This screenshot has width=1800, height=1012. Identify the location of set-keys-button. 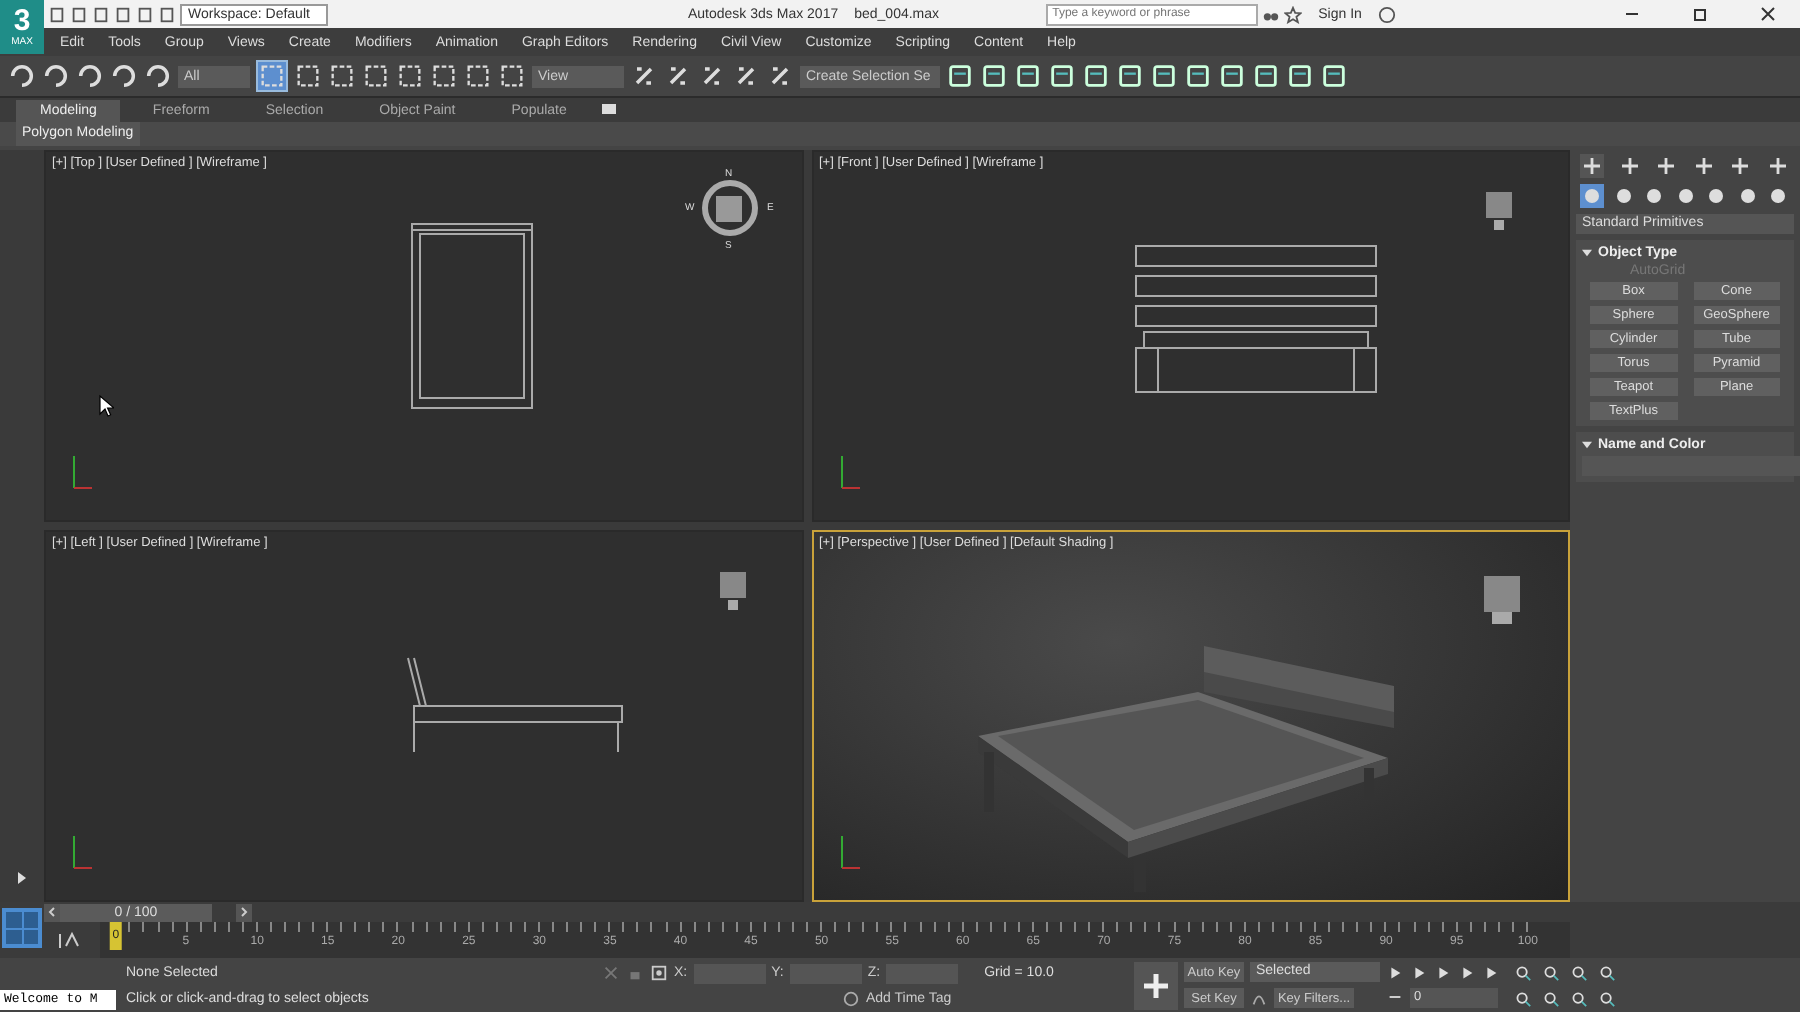
(1156, 985).